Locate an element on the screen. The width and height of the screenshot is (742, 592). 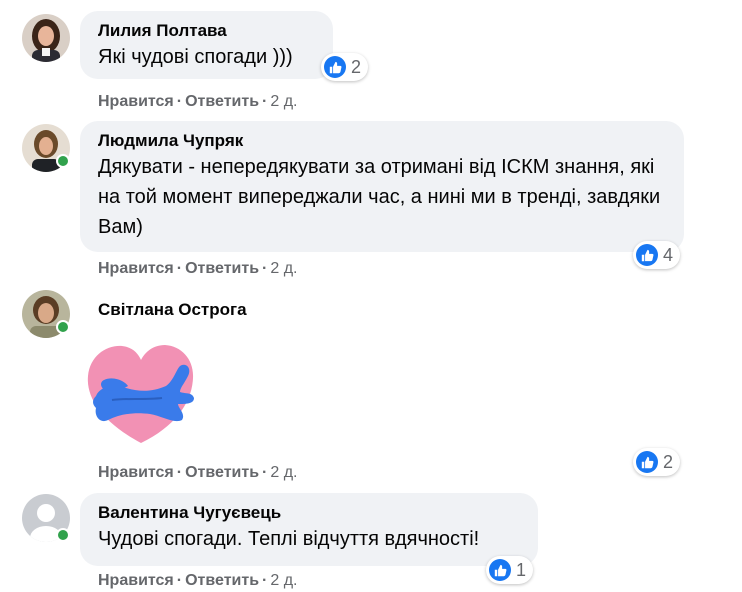
reaction-count: 4 is located at coordinates (657, 255).